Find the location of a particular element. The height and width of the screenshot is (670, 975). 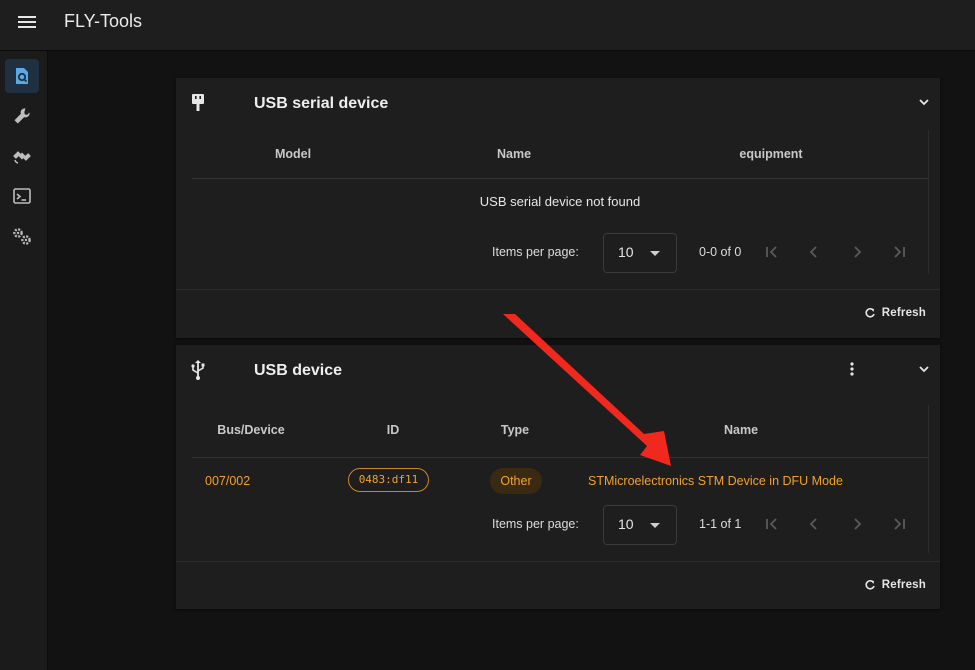

wrench-icon is located at coordinates (22, 116).